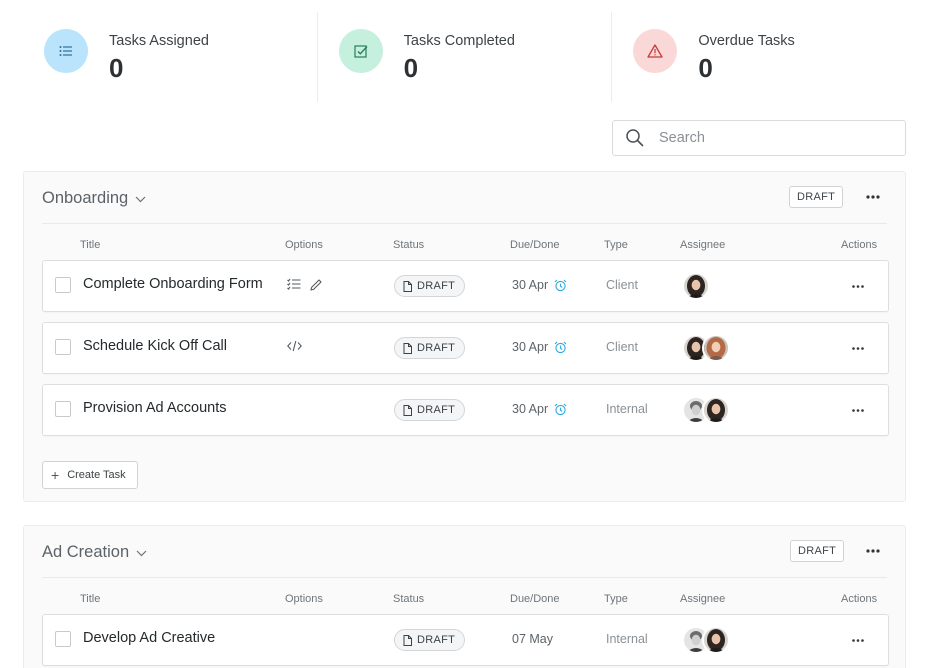  I want to click on create-task-label: Create Task, so click(96, 475).